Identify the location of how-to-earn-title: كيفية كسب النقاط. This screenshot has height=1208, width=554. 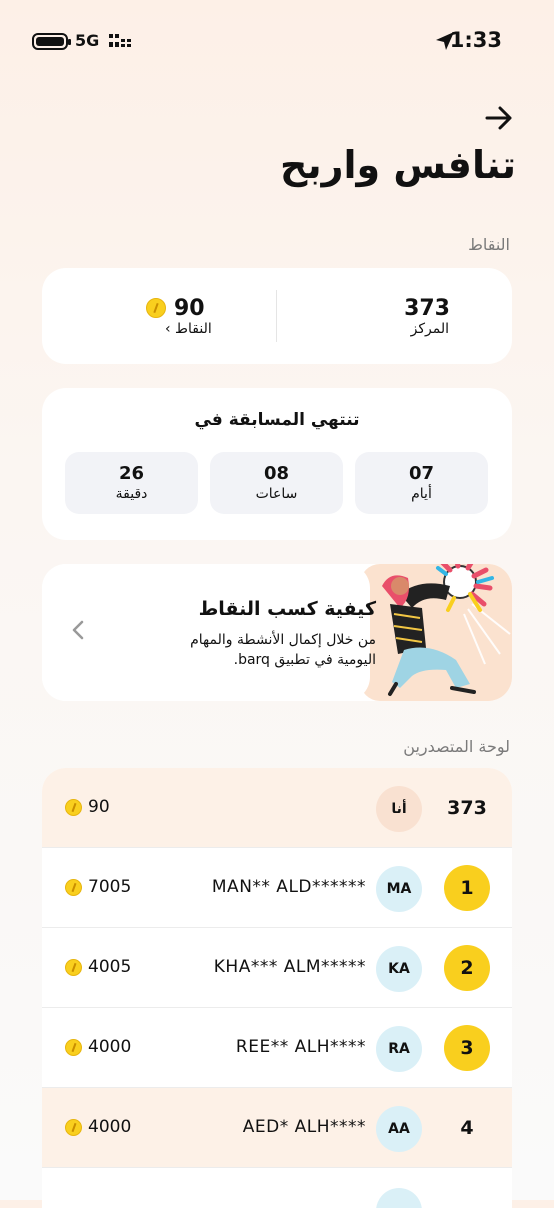
(287, 609).